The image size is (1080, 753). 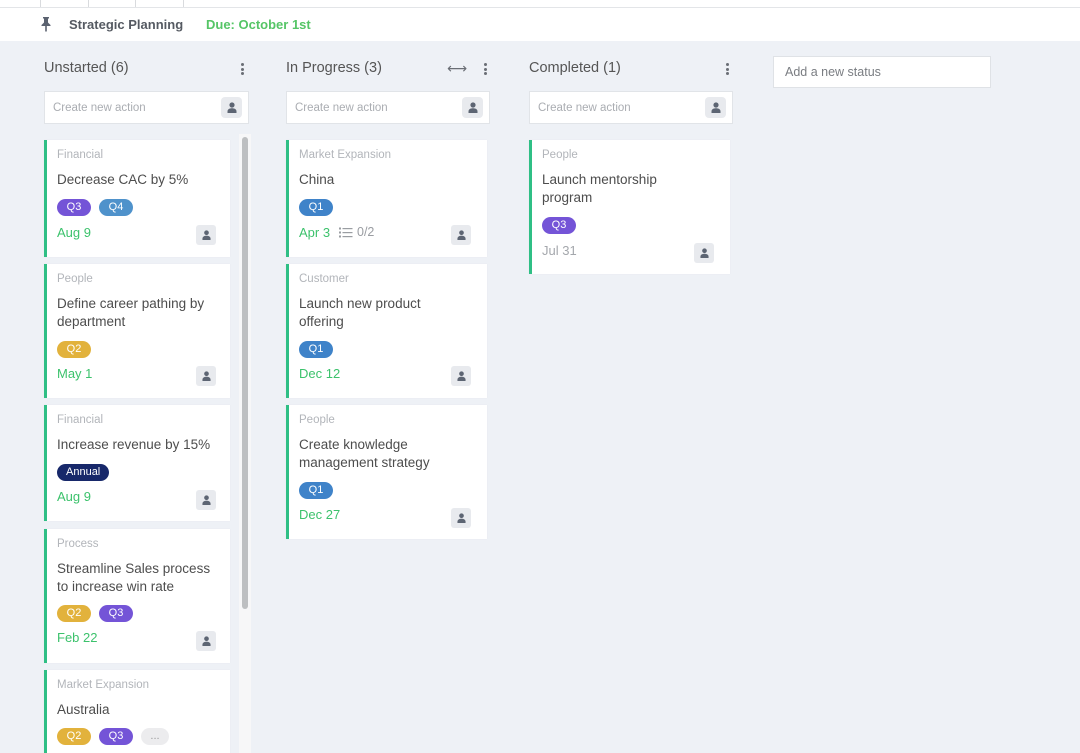 I want to click on tag-annual: Annual, so click(x=83, y=472).